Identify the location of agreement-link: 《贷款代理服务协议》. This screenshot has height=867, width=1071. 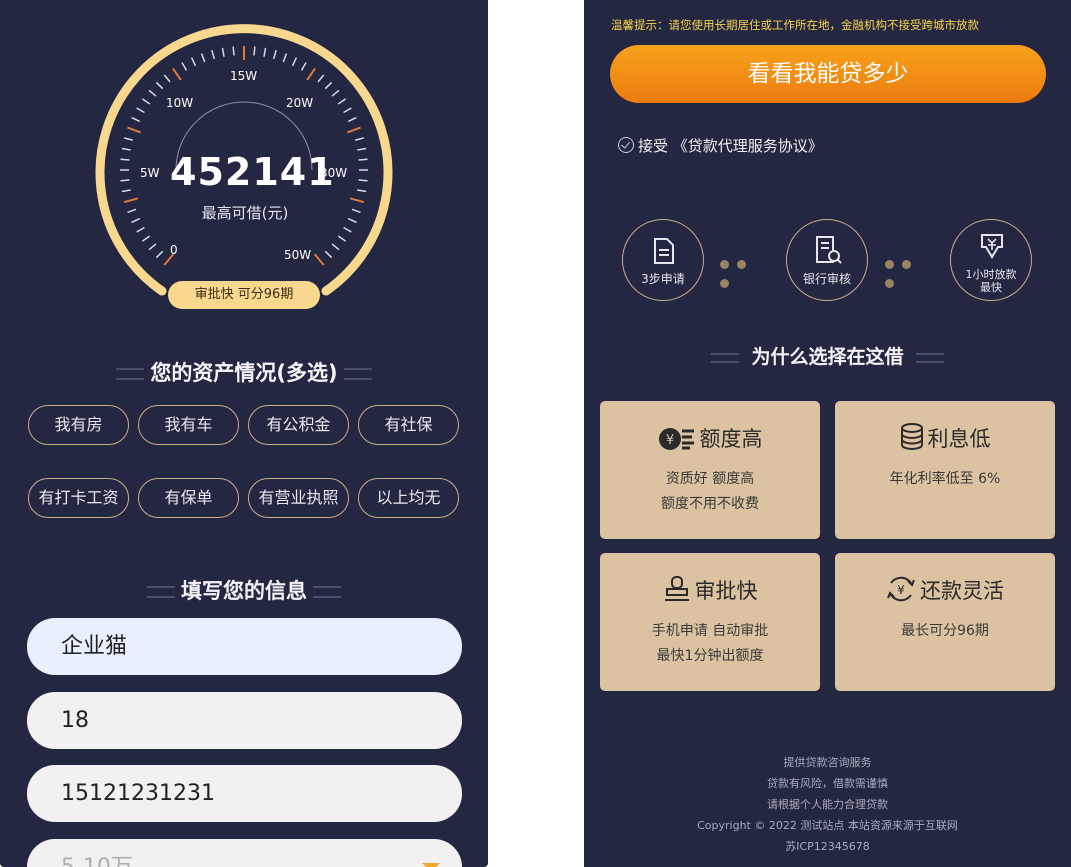
(748, 146).